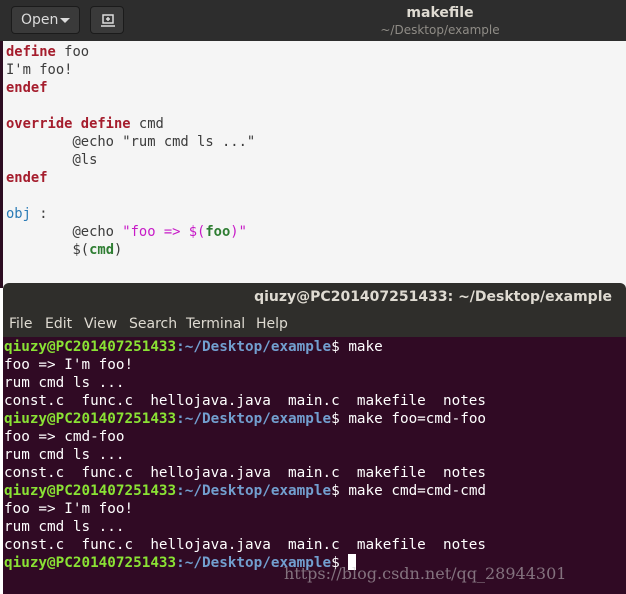 Image resolution: width=626 pixels, height=594 pixels. Describe the element at coordinates (1, 164) in the screenshot. I see `editor-left-edge` at that location.